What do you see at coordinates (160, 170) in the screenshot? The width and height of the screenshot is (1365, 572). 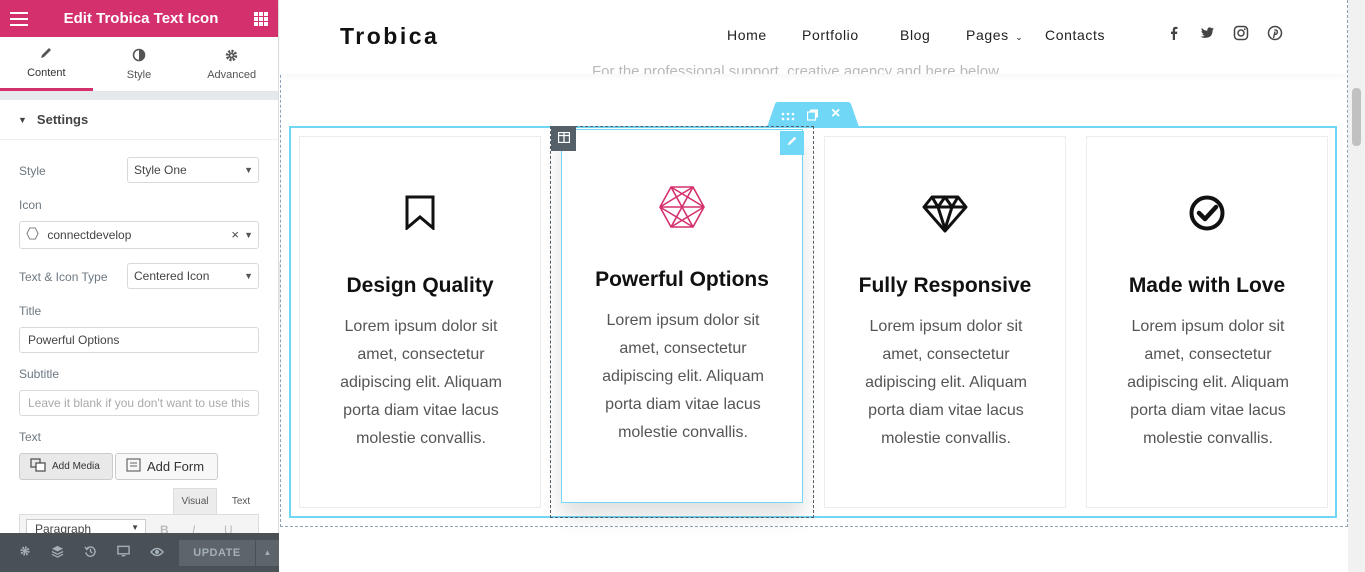 I see `style-select-value: Style One` at bounding box center [160, 170].